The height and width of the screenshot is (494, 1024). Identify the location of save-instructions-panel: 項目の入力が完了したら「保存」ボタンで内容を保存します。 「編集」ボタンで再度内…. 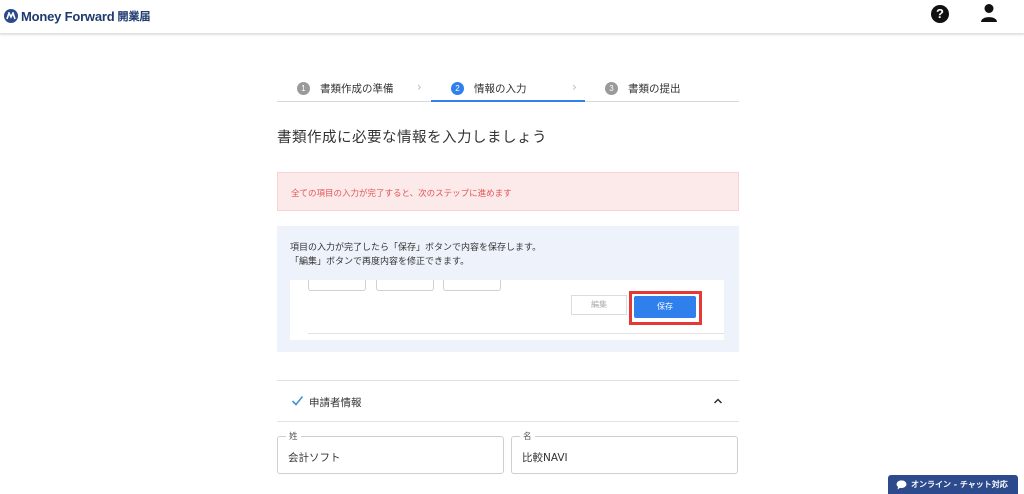
(508, 289).